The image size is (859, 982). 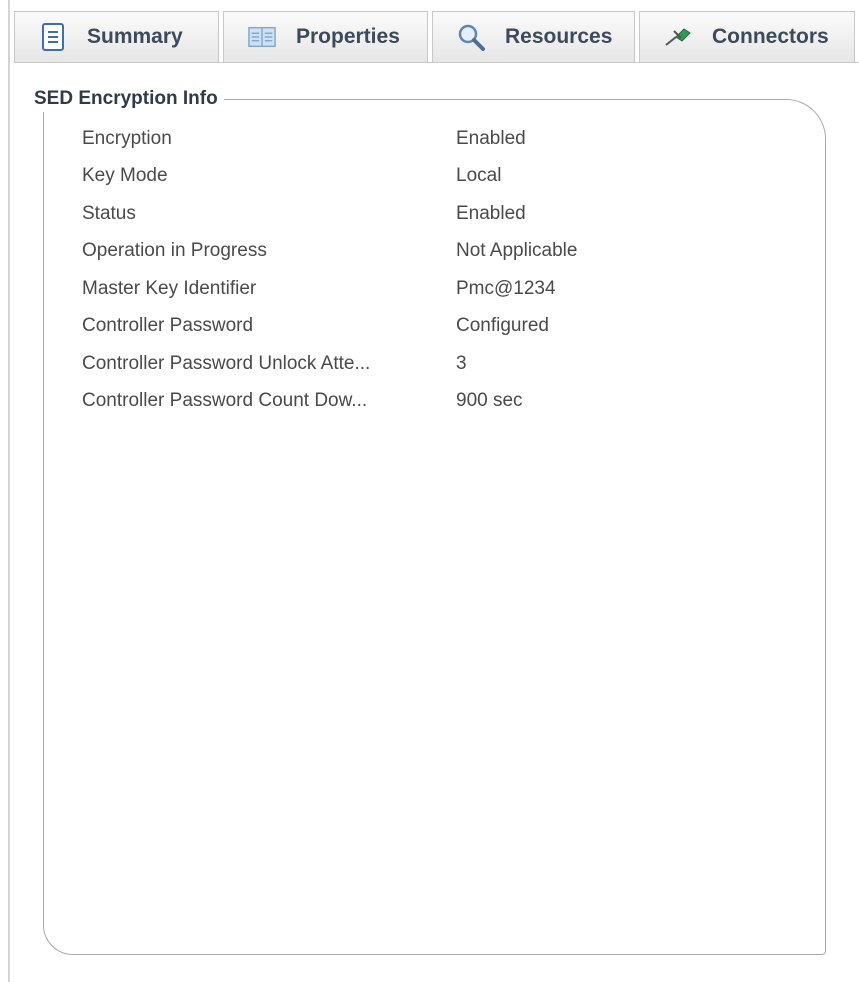 What do you see at coordinates (53, 37) in the screenshot?
I see `document-icon` at bounding box center [53, 37].